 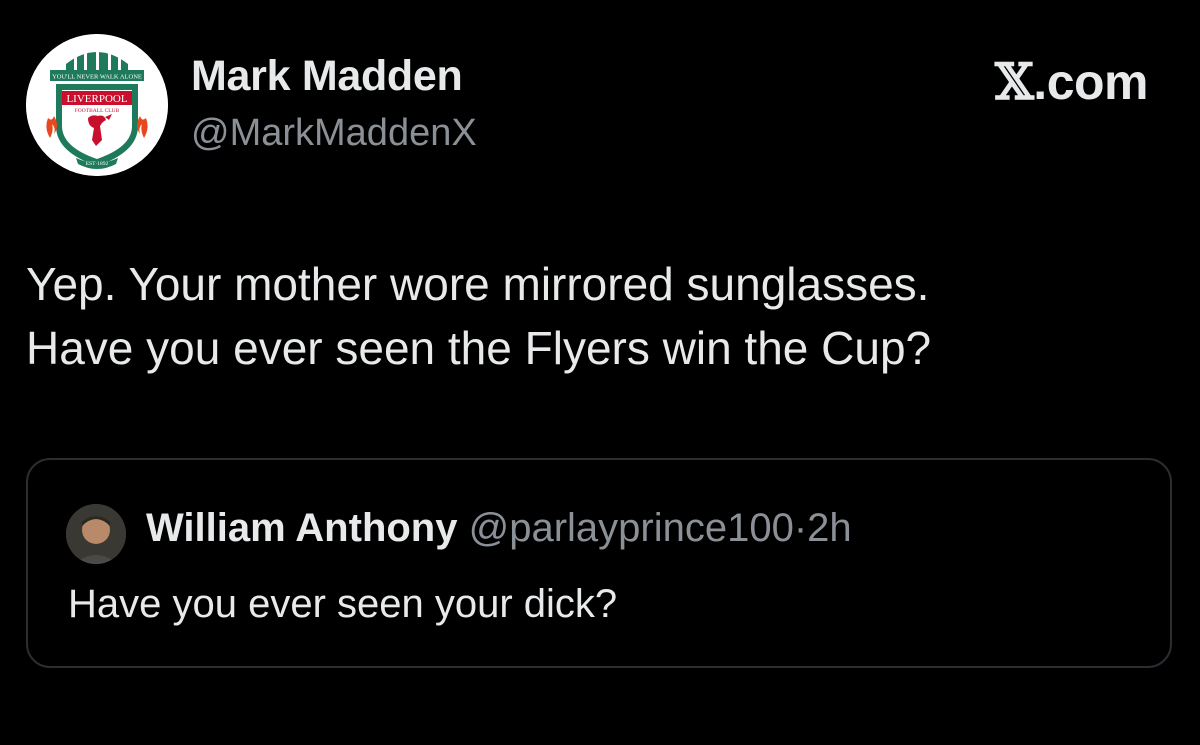 I want to click on crest-banner-text: YOU'LL NEVER WALK ALONE, so click(x=97, y=77).